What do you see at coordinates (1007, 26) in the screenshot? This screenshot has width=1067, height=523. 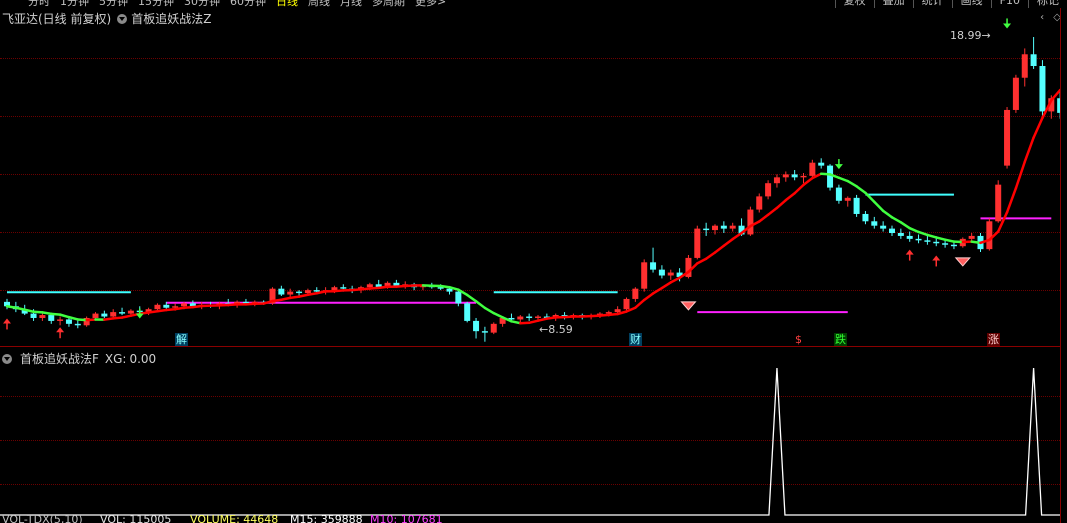 I see `down-arrow-icon` at bounding box center [1007, 26].